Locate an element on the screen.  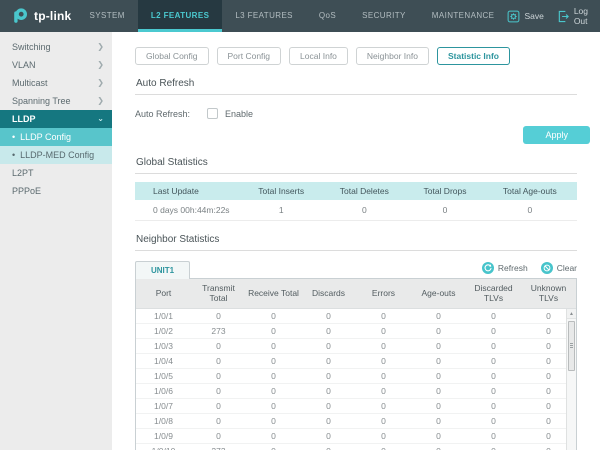
scrollbar-thumb is located at coordinates (571, 346).